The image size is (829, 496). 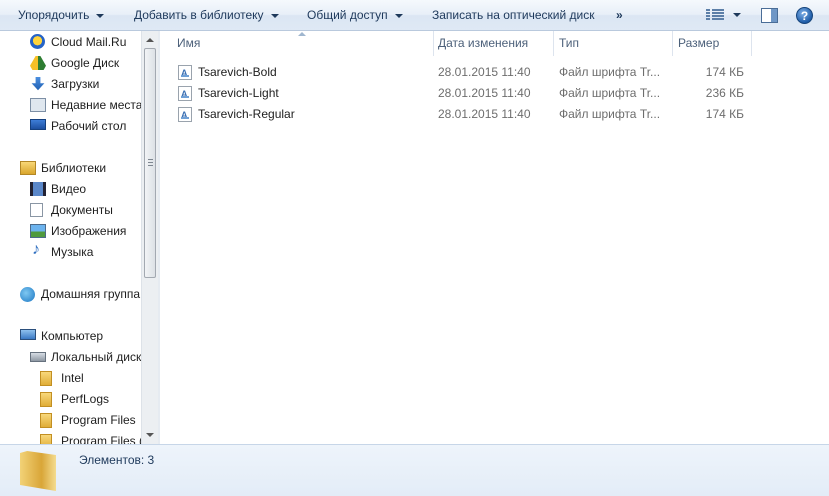 I want to click on burn-button: Записать на оптический диск, so click(x=513, y=15).